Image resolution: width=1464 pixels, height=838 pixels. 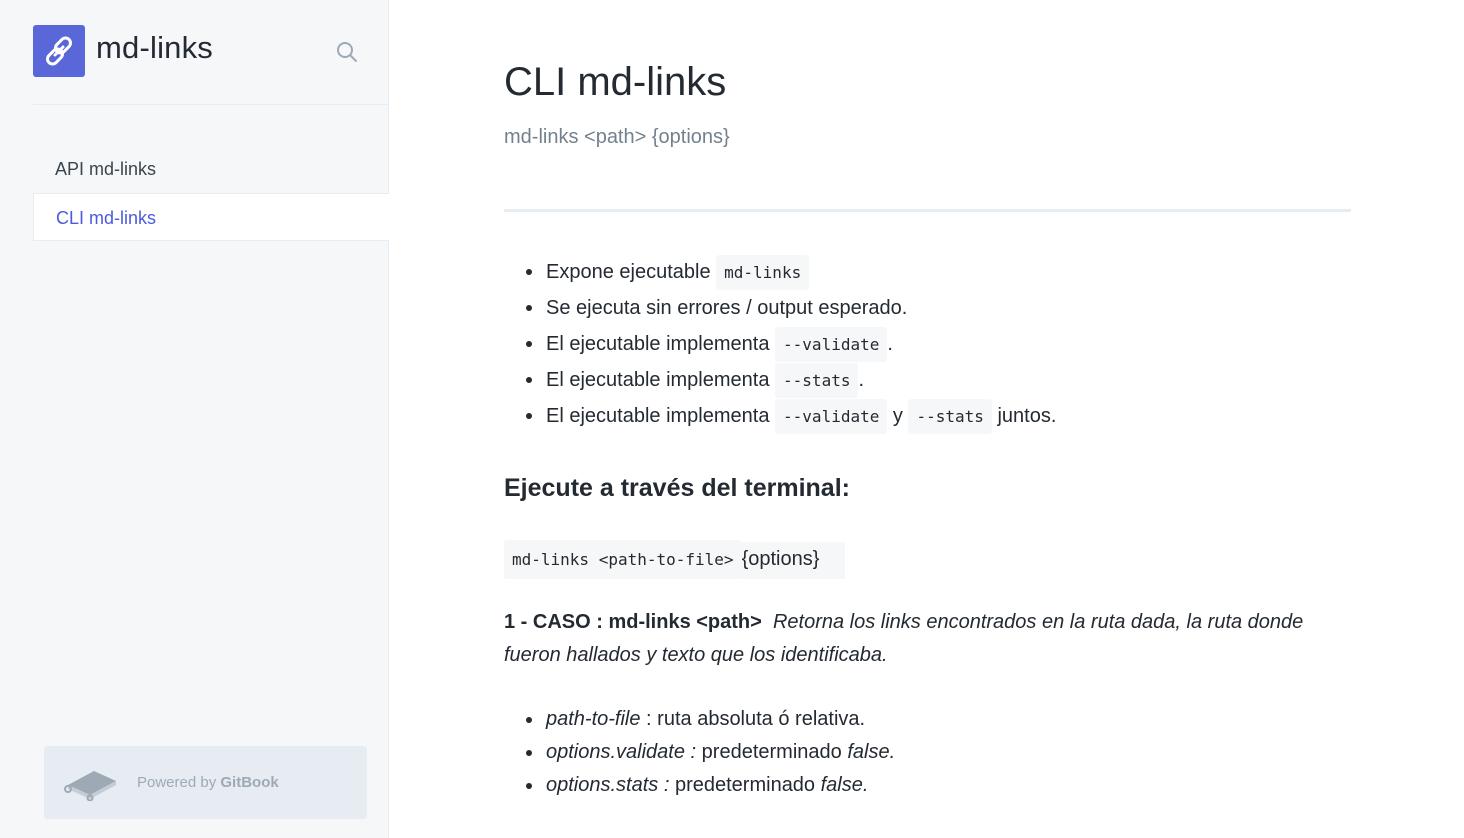 I want to click on powered-by-gitbook: Powered by GitBook, so click(x=205, y=782).